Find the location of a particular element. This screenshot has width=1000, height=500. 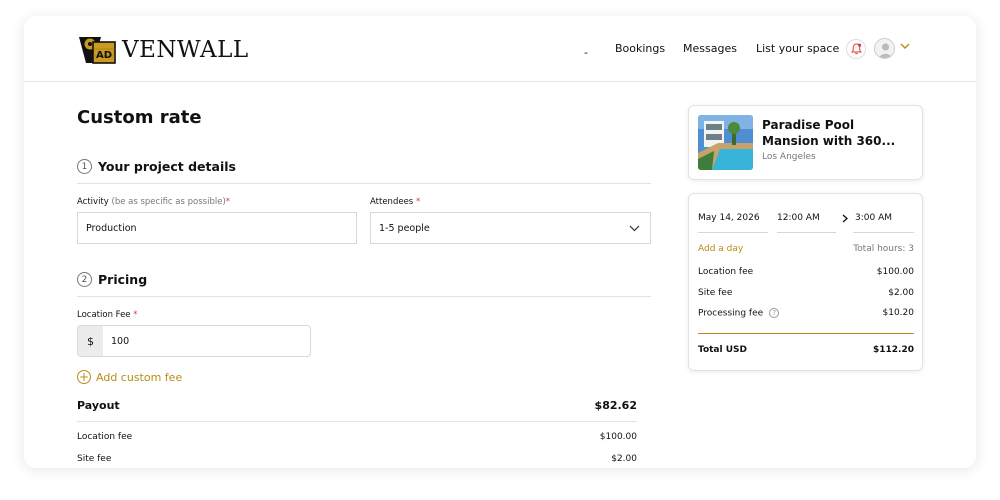

project-details-title: Your project details is located at coordinates (167, 166).